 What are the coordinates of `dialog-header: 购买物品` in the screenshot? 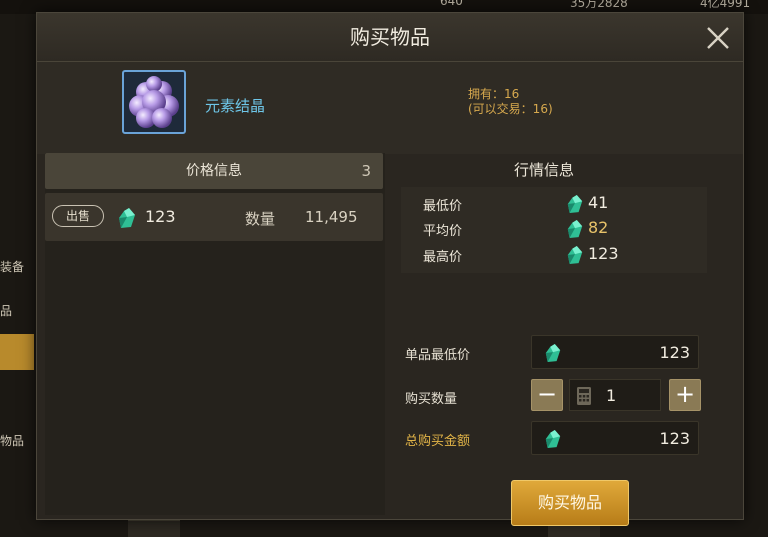 It's located at (390, 37).